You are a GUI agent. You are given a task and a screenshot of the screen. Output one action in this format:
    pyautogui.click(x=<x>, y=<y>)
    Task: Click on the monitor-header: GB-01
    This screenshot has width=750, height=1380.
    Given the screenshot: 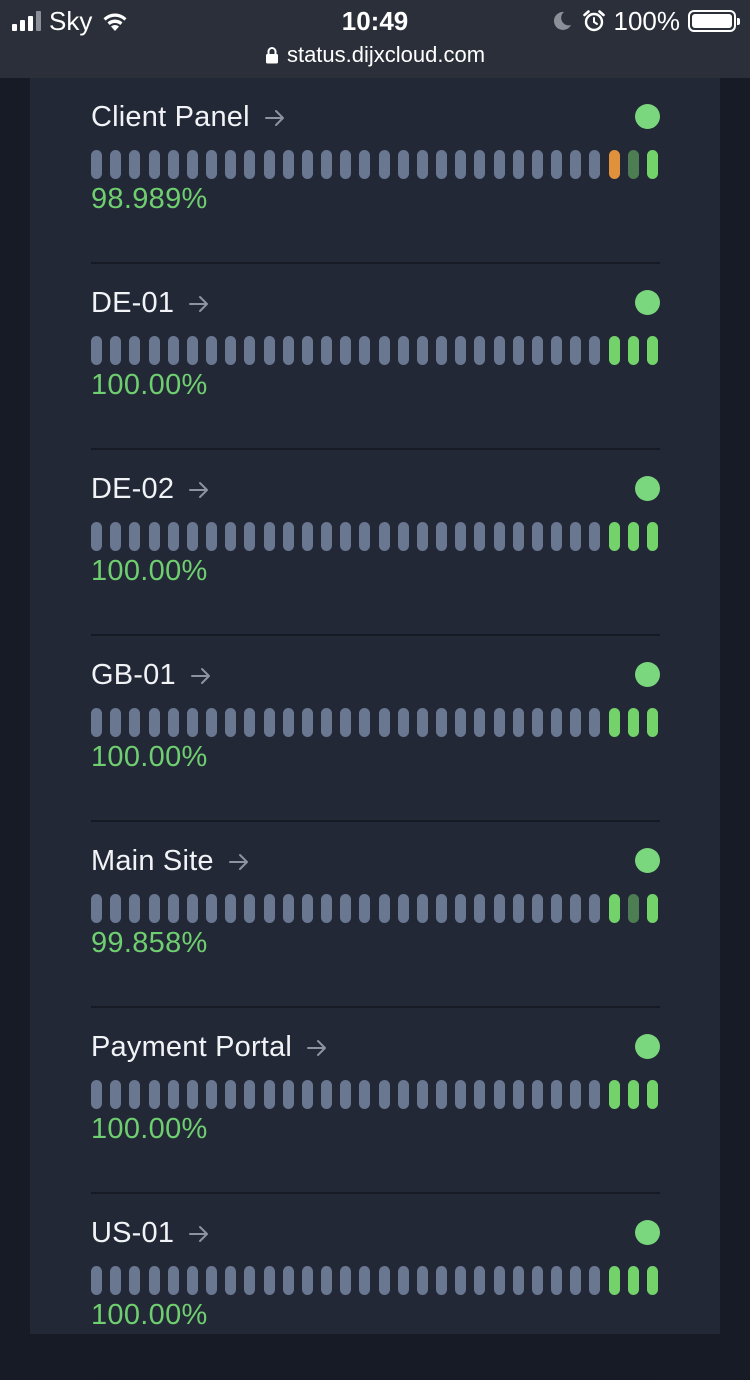 What is the action you would take?
    pyautogui.click(x=151, y=675)
    